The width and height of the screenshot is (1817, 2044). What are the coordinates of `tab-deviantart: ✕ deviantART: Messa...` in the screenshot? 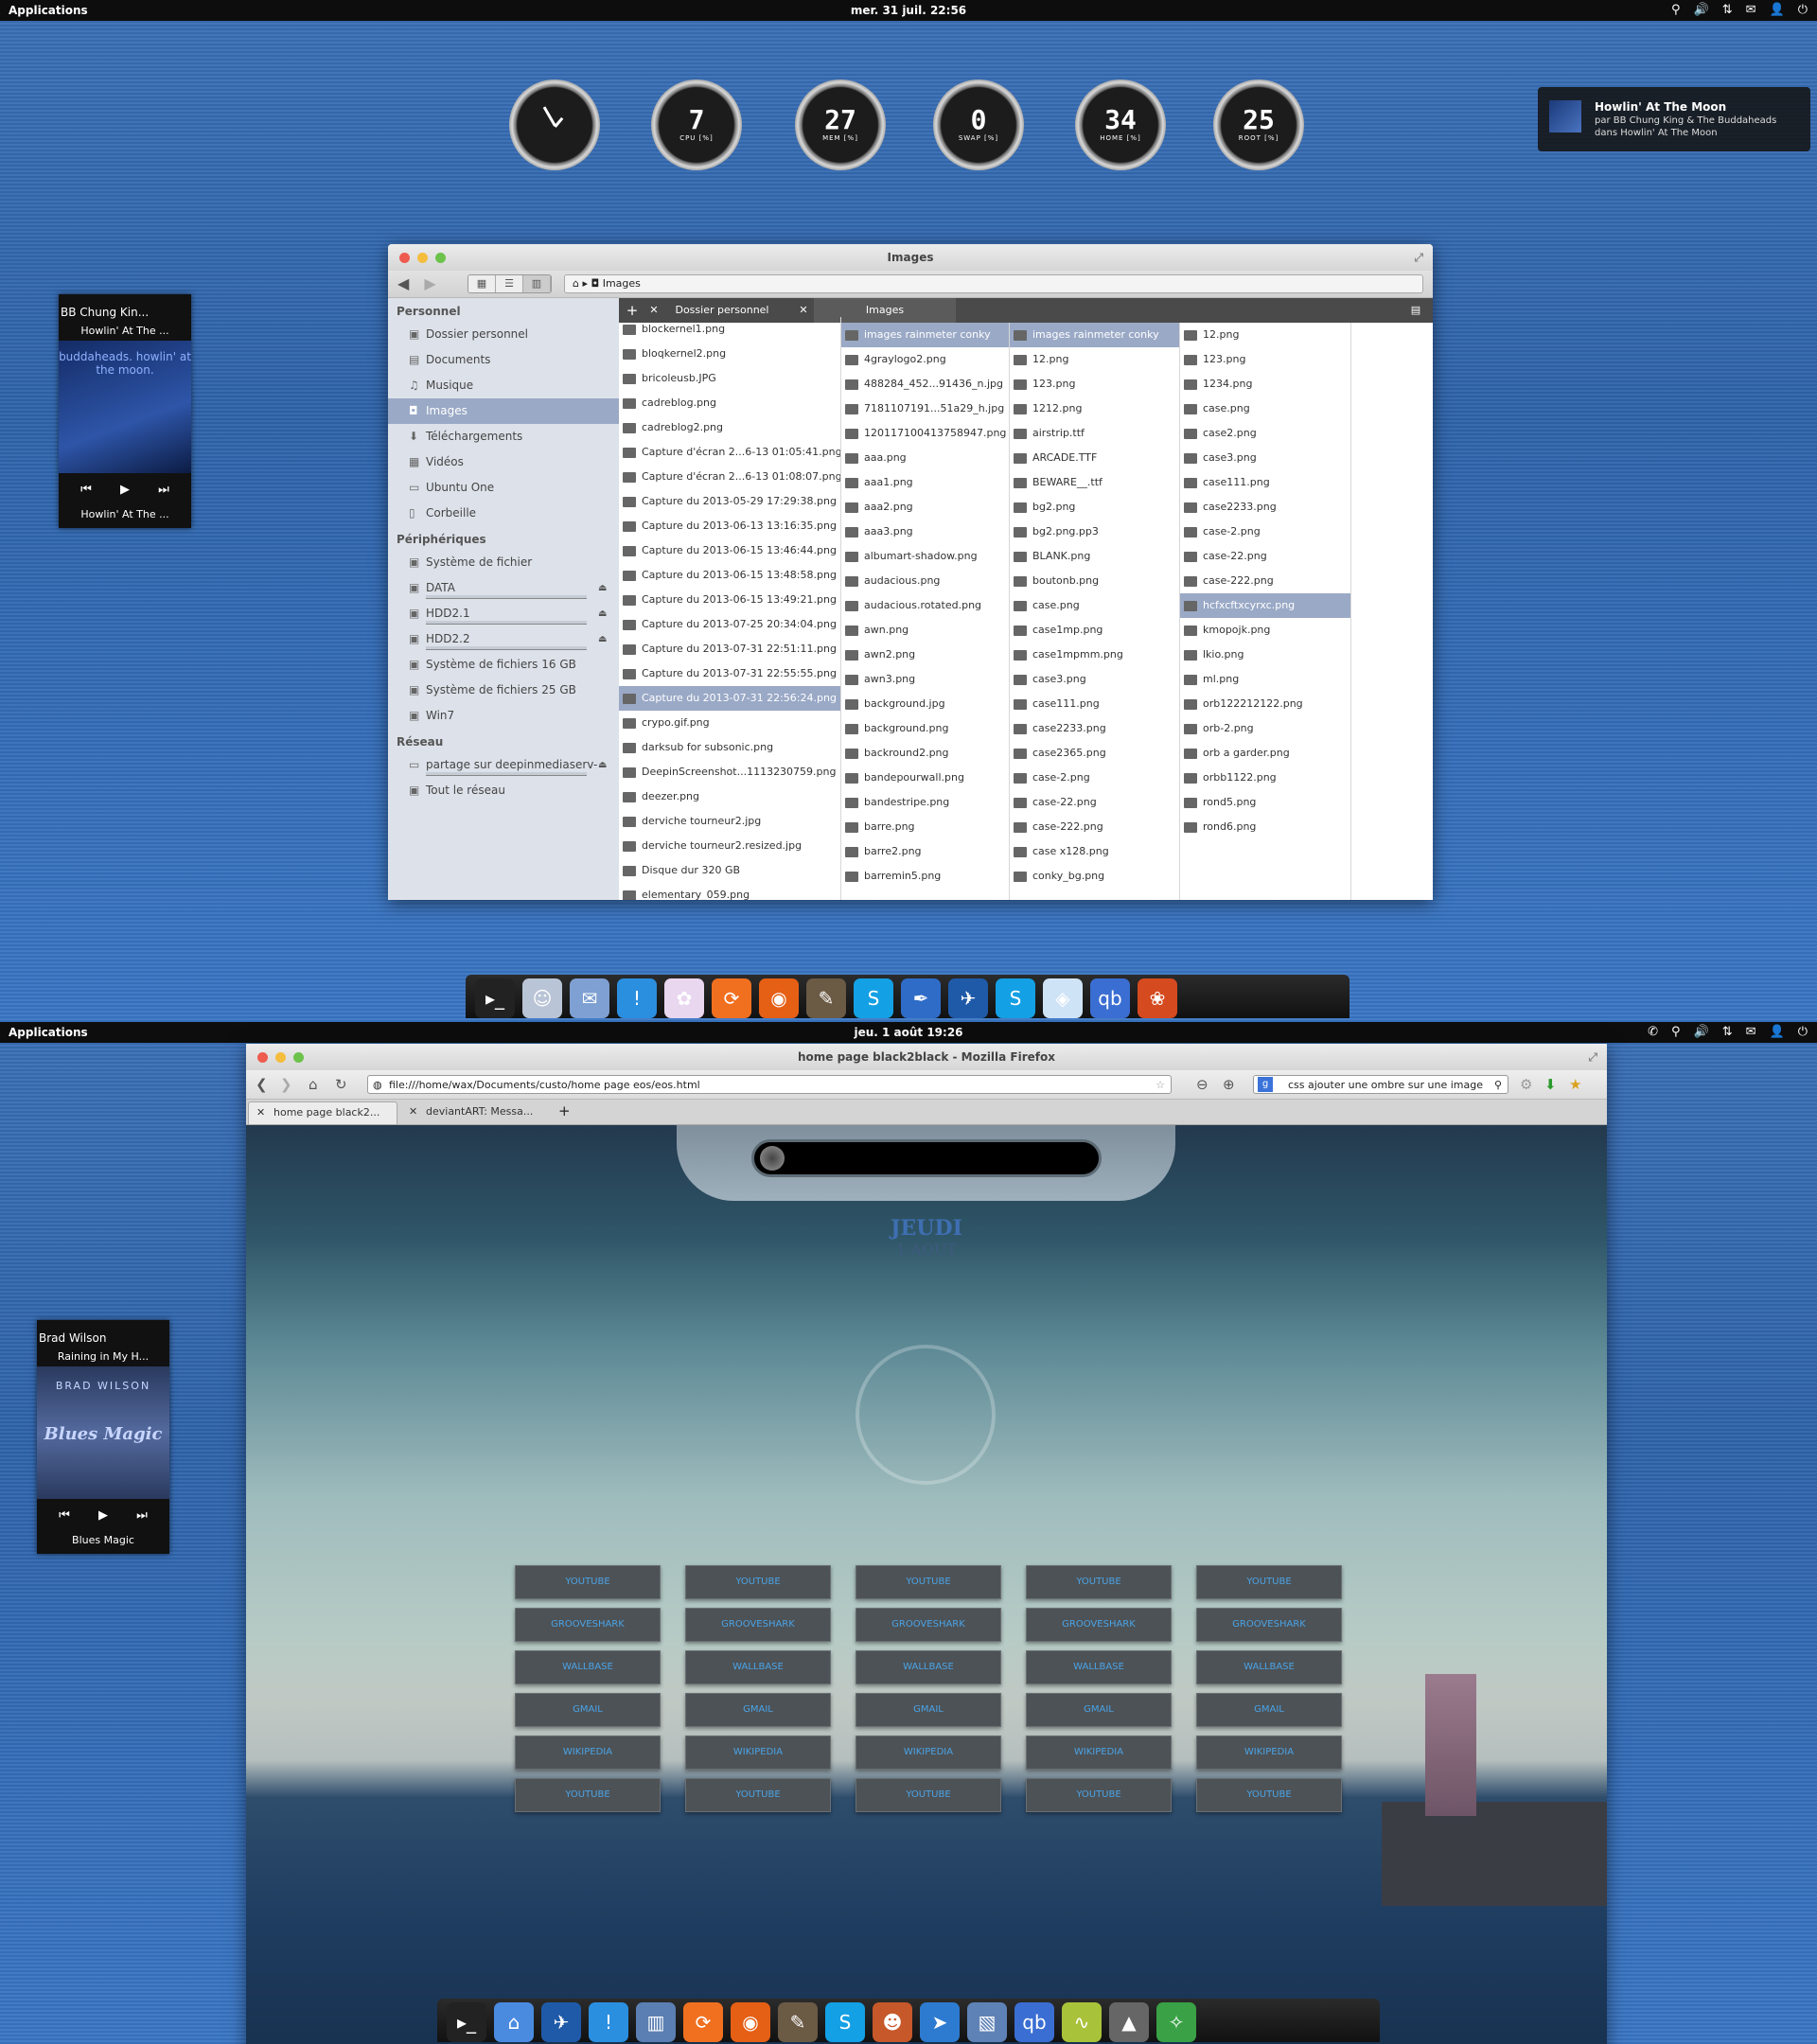 It's located at (472, 1112).